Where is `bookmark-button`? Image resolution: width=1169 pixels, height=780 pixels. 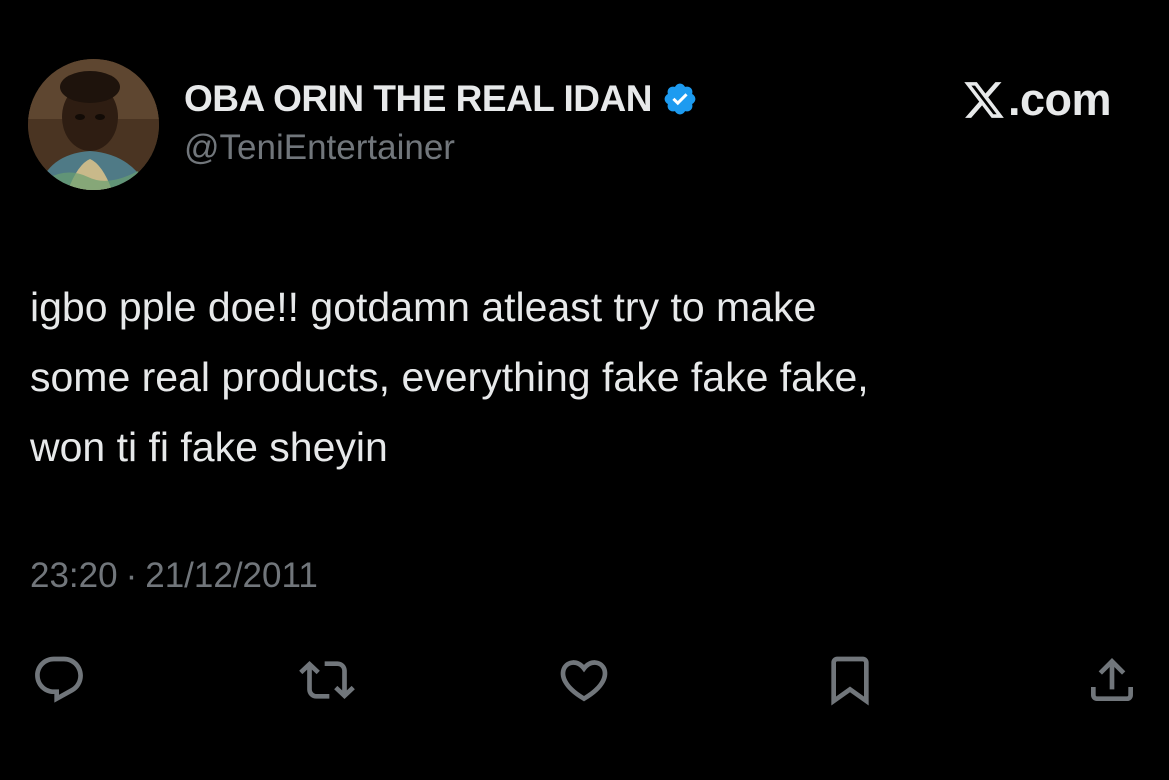 bookmark-button is located at coordinates (850, 680).